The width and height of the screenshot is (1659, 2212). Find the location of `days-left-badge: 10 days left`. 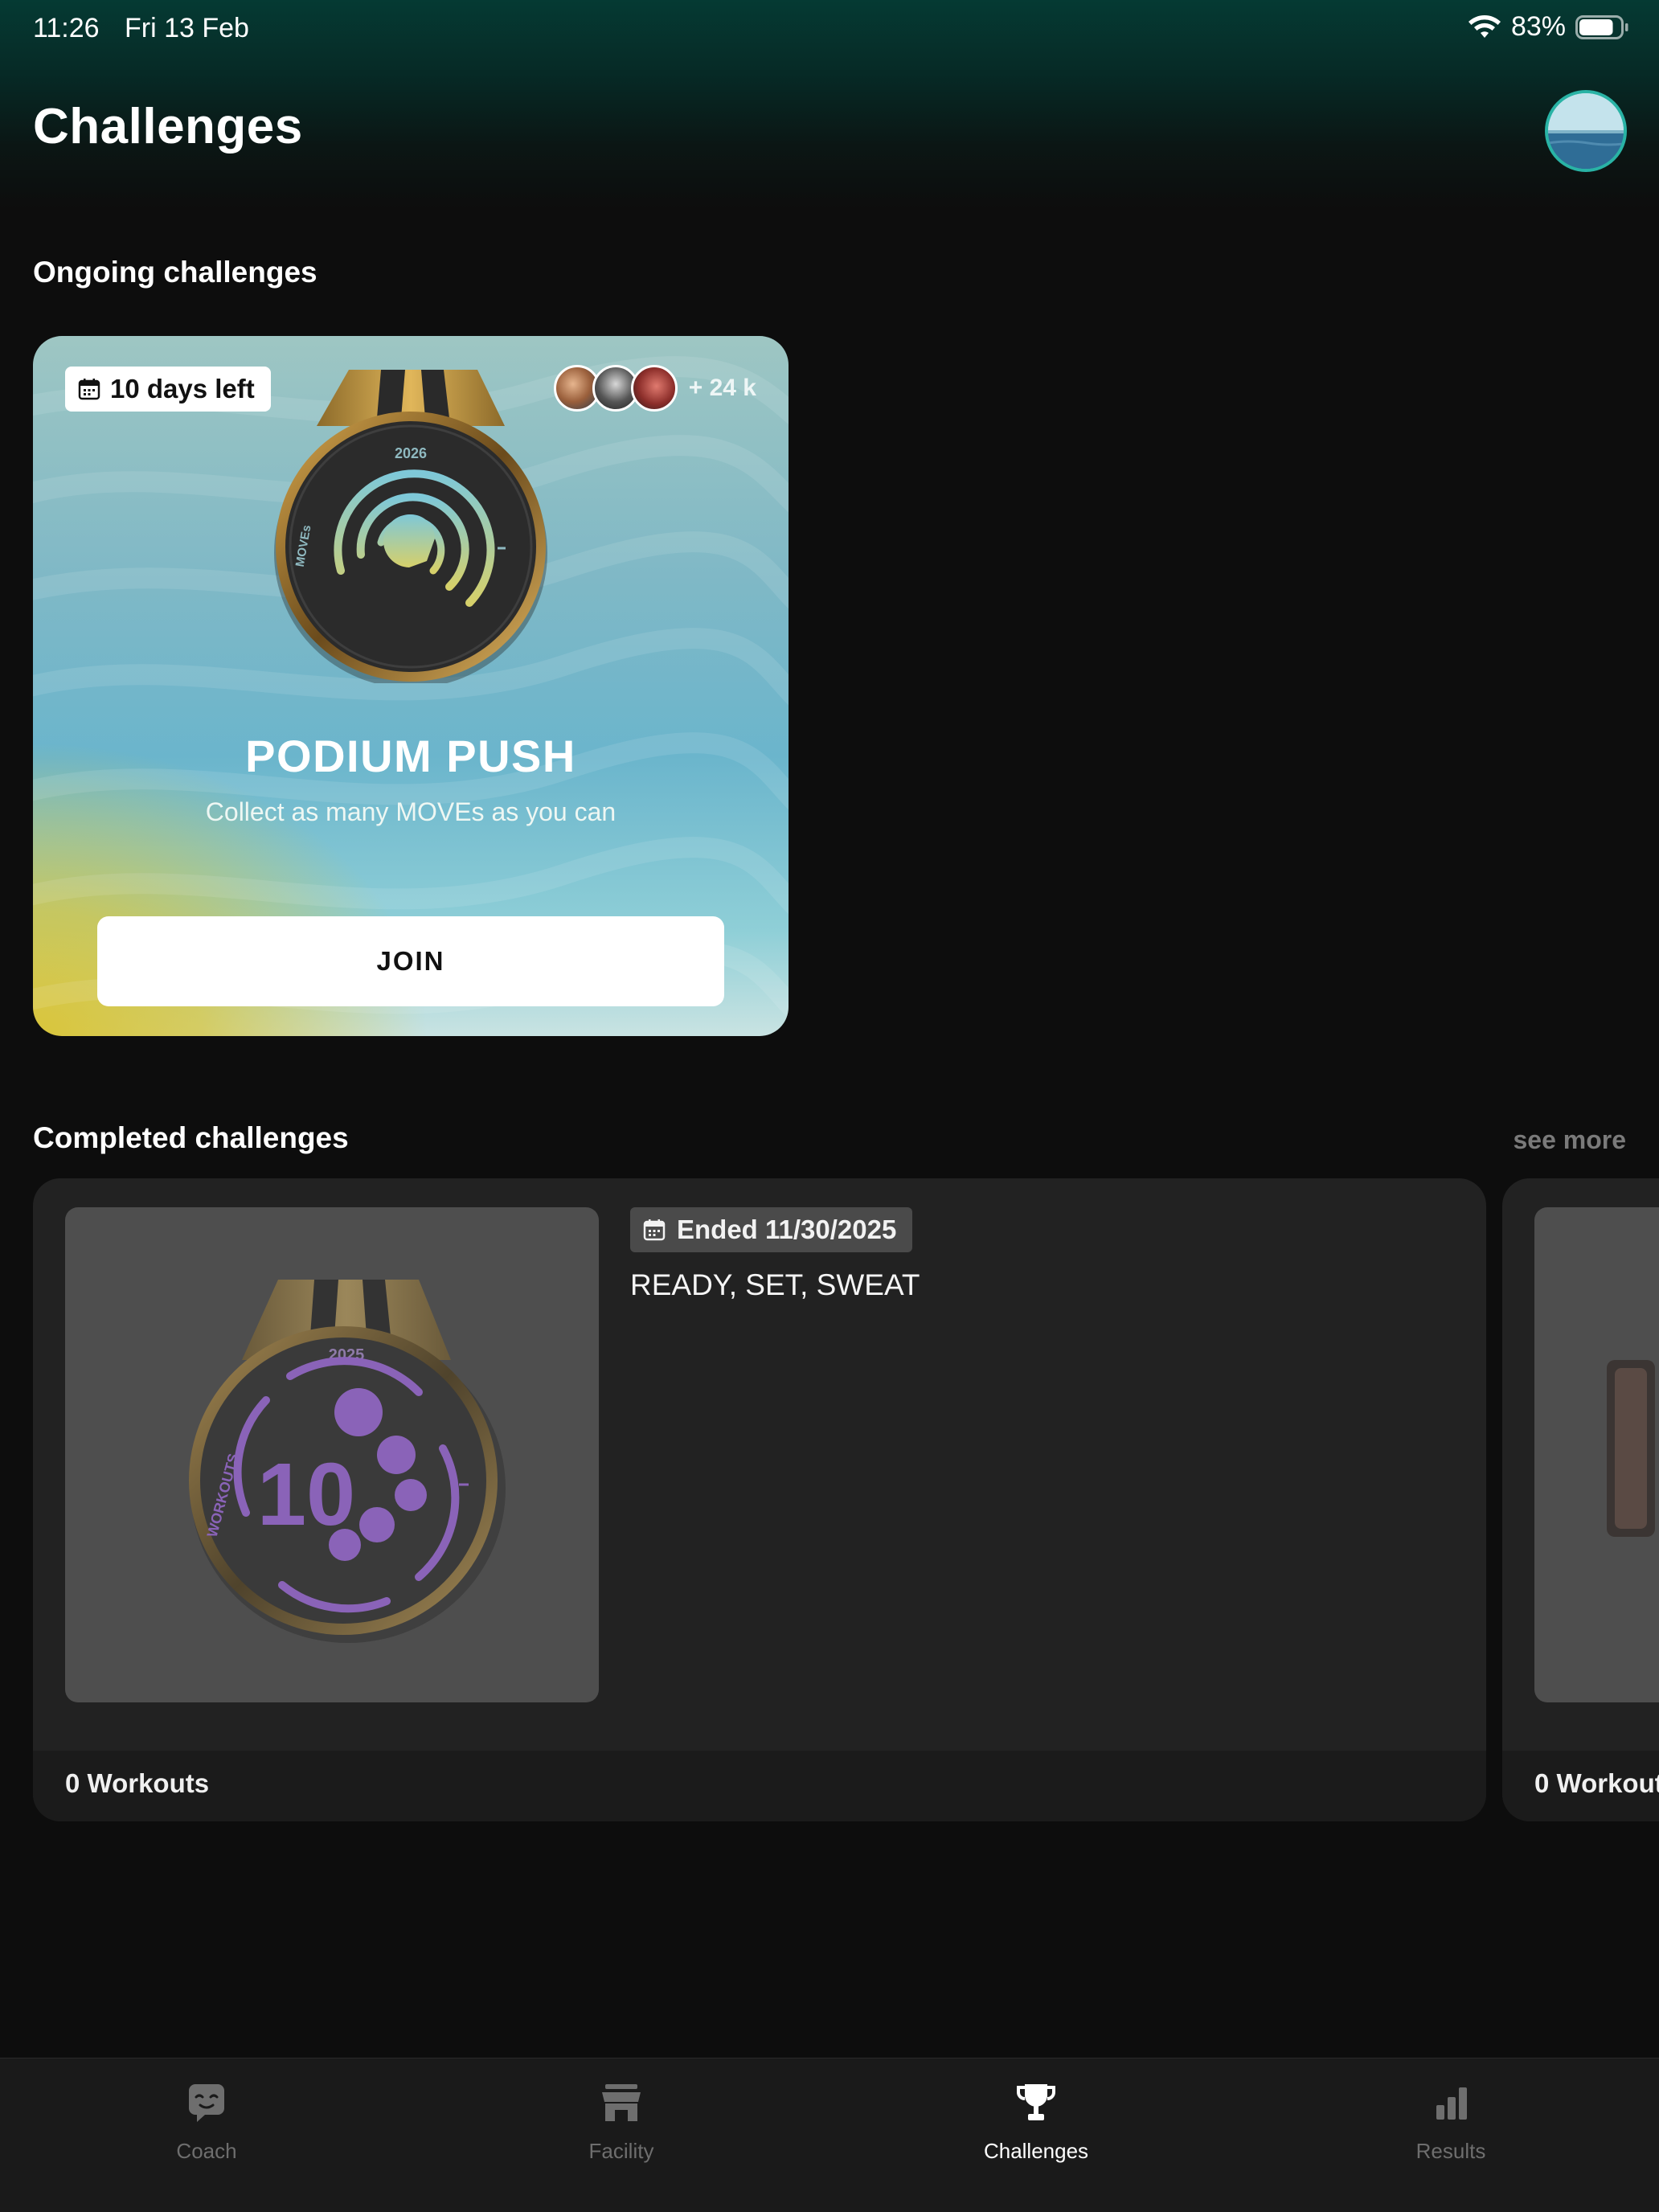

days-left-badge: 10 days left is located at coordinates (168, 389).